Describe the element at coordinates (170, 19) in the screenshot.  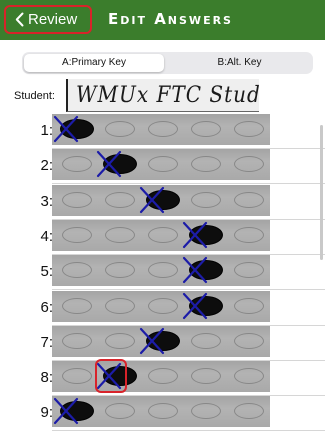
I see `page-title: Edit Answers` at that location.